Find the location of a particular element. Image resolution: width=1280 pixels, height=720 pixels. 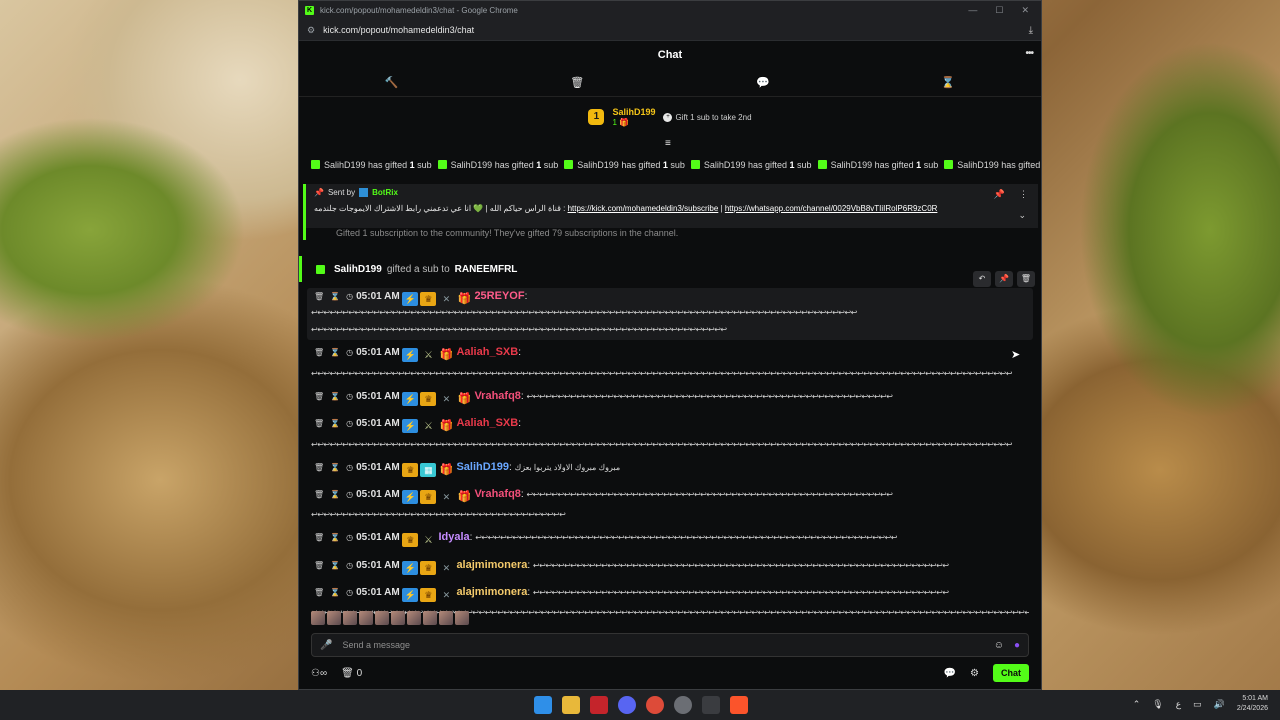

trash-icon: 🗑 is located at coordinates (577, 82).